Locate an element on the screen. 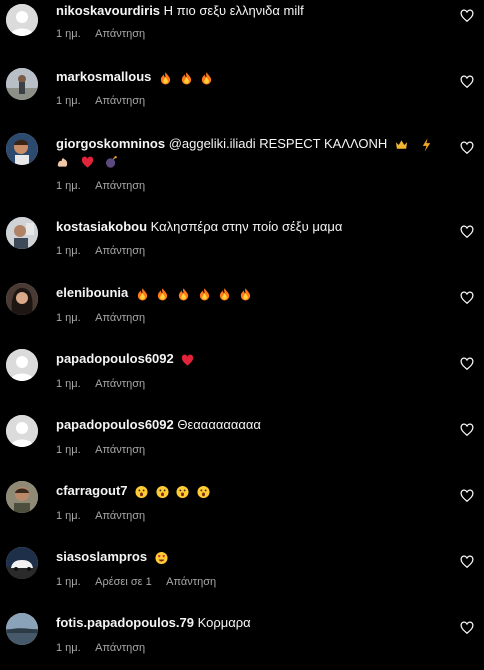 This screenshot has height=670, width=484. heart-eyes-emoji-icon is located at coordinates (161, 558).